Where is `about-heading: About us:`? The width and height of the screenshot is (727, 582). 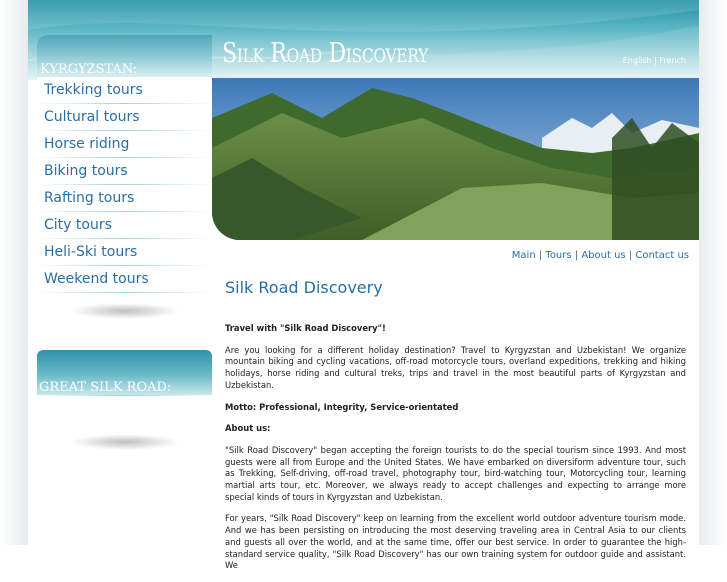
about-heading: About us: is located at coordinates (248, 428).